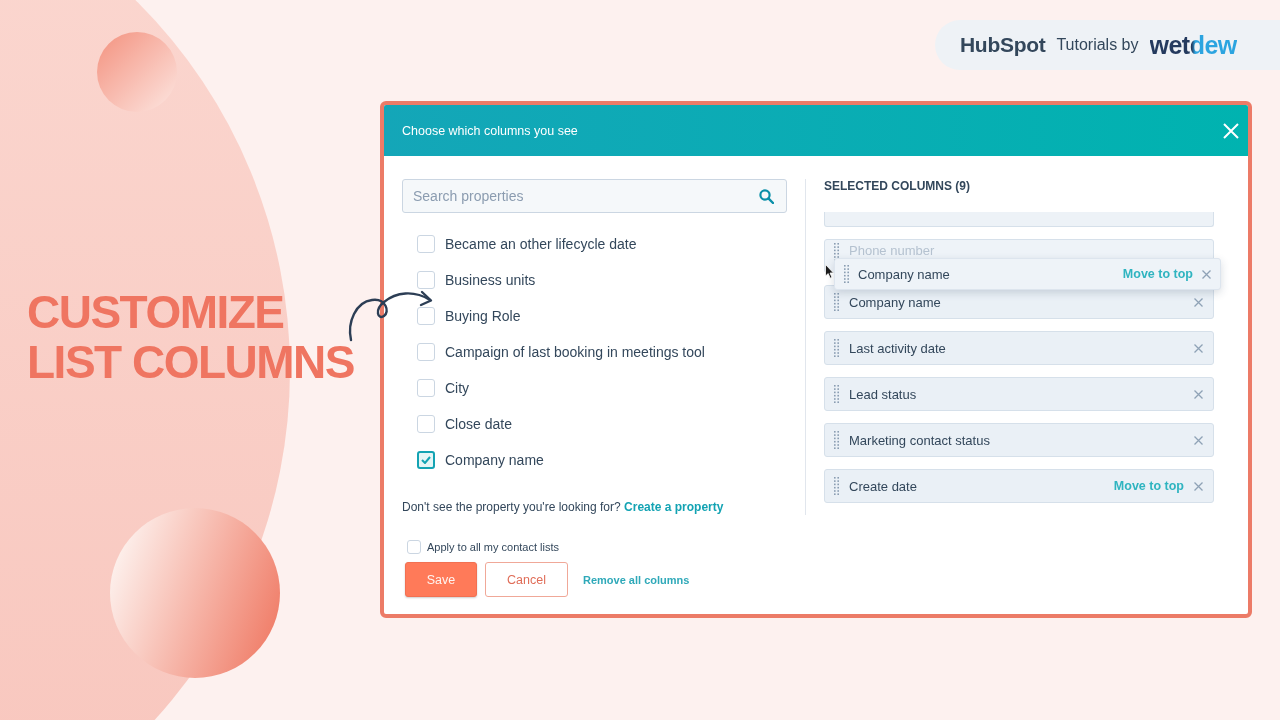  What do you see at coordinates (766, 196) in the screenshot?
I see `search-icon` at bounding box center [766, 196].